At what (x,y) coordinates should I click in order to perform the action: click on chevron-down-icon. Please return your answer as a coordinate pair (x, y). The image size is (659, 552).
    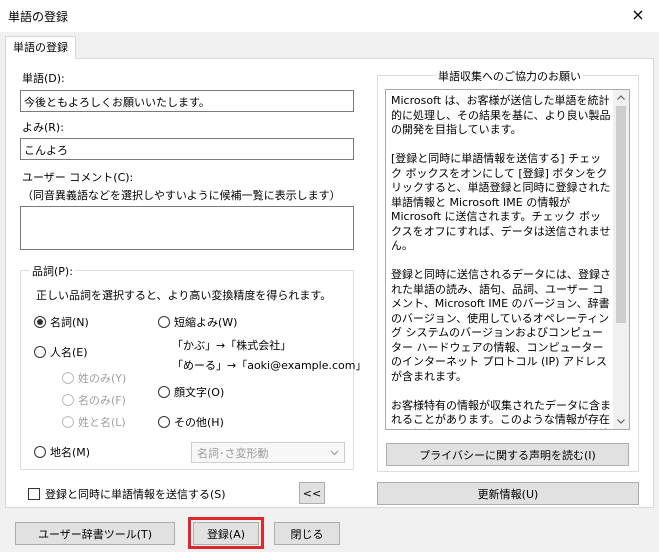
    Looking at the image, I should click on (334, 452).